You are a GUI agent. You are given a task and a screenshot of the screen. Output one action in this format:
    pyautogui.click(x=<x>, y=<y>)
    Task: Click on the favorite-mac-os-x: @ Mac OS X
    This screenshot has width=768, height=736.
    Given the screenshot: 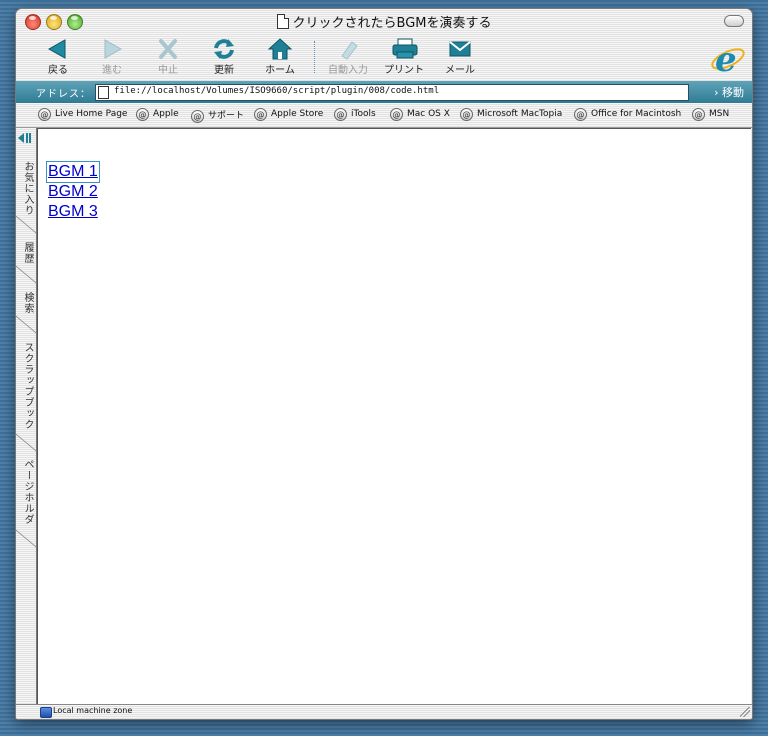 What is the action you would take?
    pyautogui.click(x=420, y=114)
    